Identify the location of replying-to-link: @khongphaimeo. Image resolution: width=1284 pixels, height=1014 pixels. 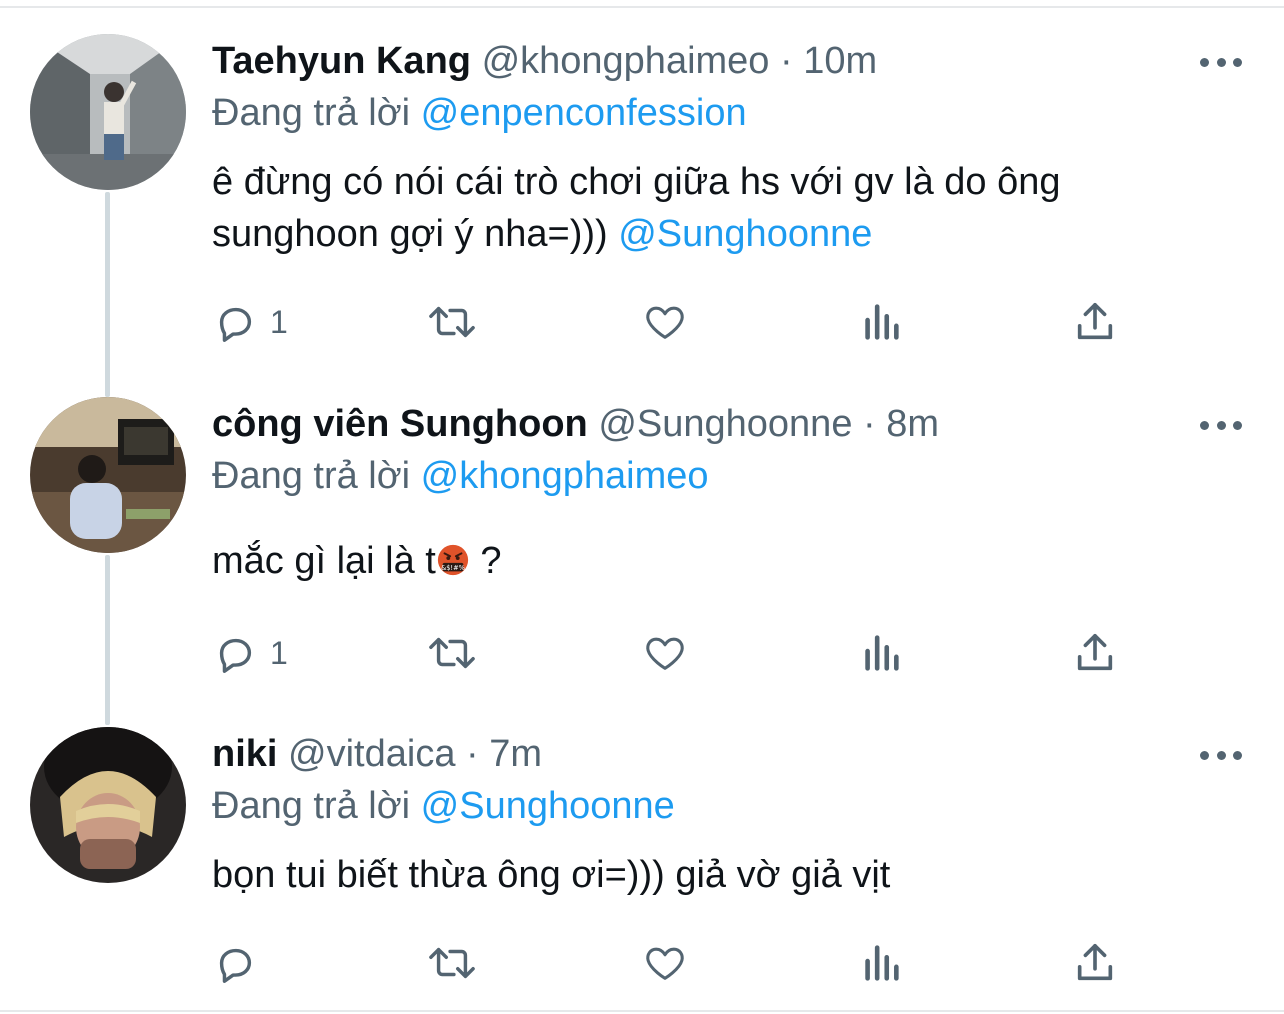
(565, 476).